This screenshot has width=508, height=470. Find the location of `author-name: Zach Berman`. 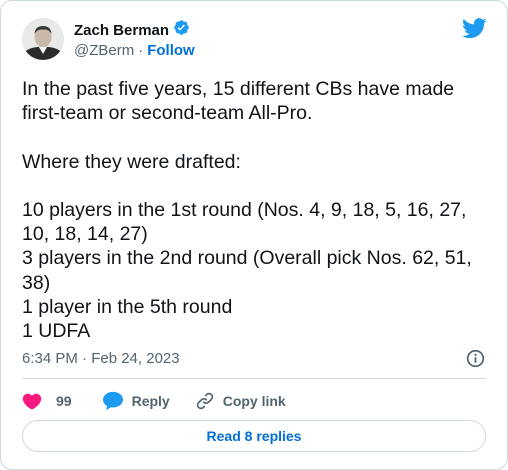

author-name: Zach Berman is located at coordinates (121, 30).